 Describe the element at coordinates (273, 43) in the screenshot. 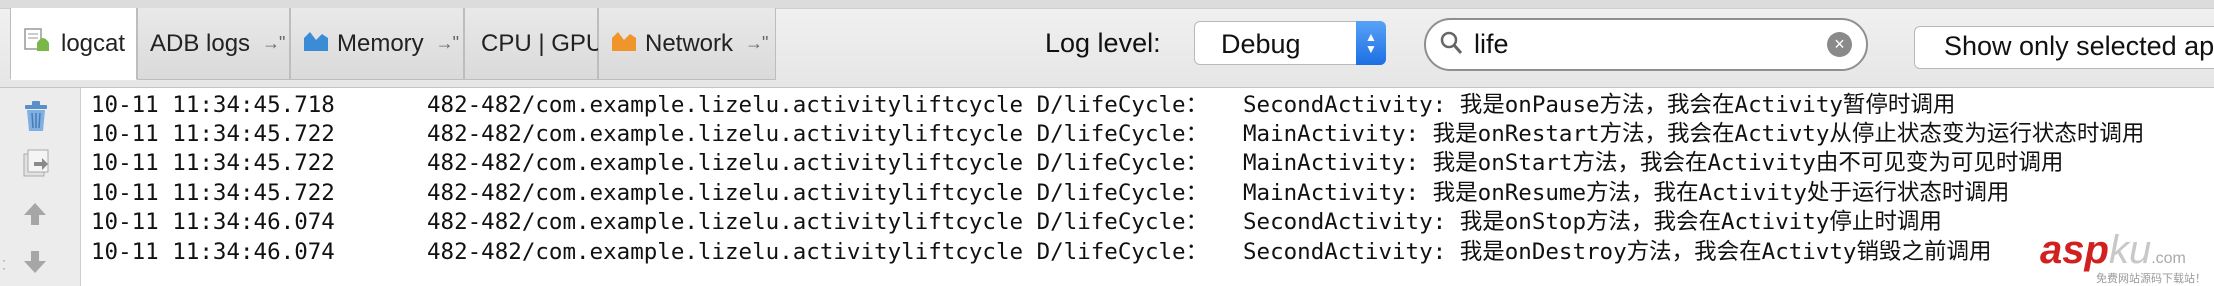

I see `tab-adb-logs-pin-icon: →"` at that location.